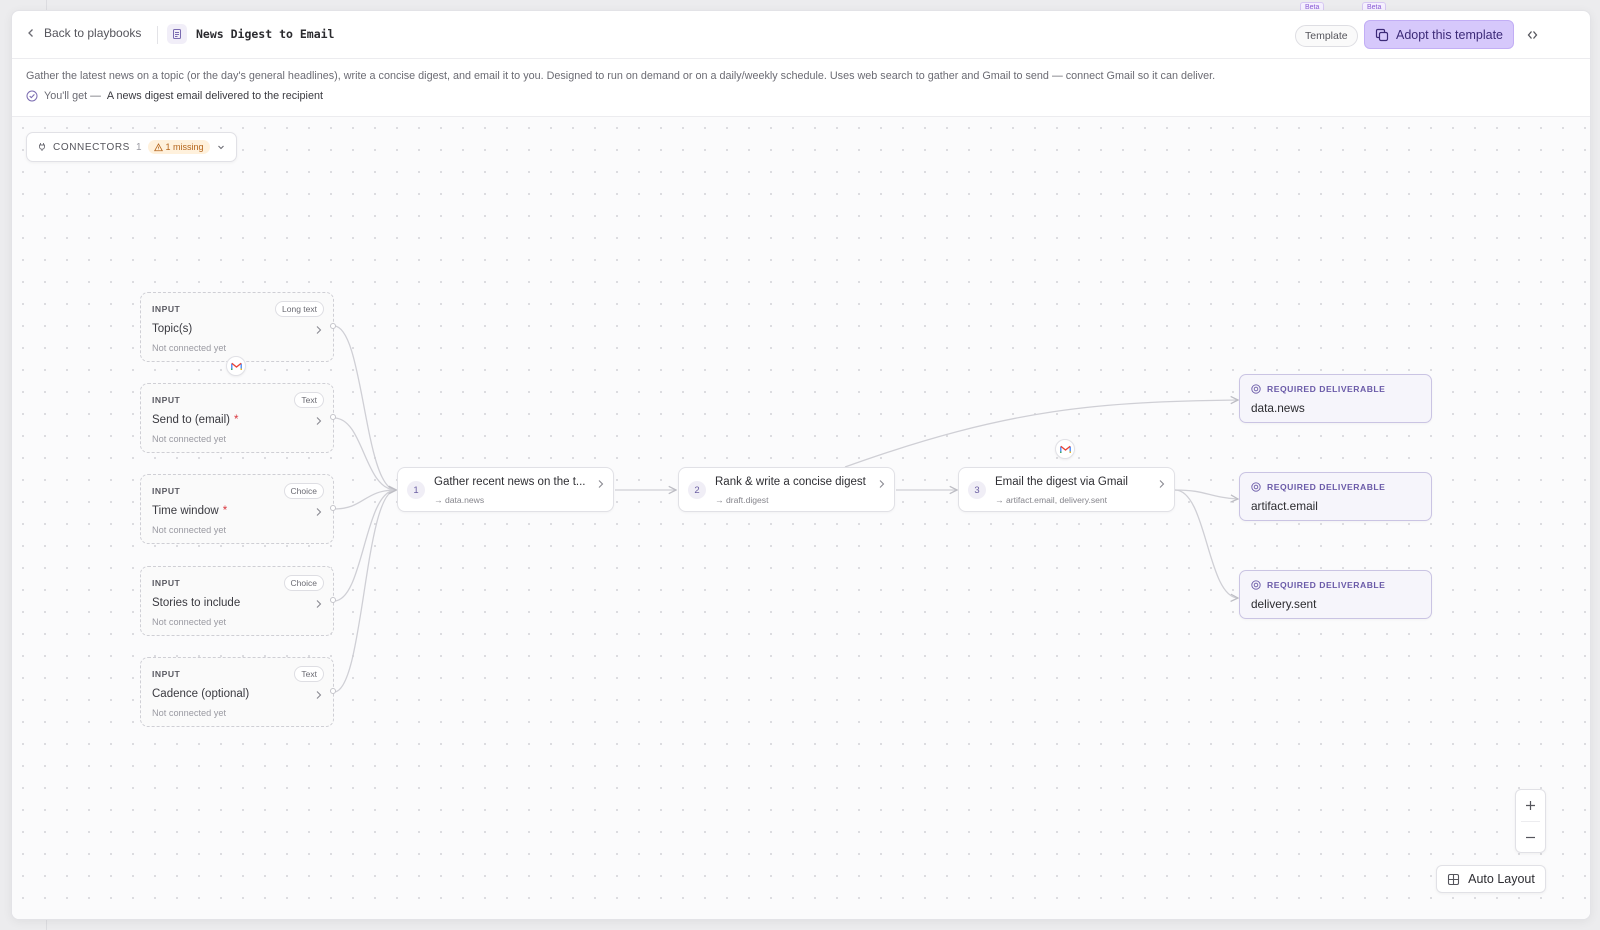 The width and height of the screenshot is (1600, 930). Describe the element at coordinates (1335, 594) in the screenshot. I see `deliverable-node-delivery-sent: REQUIRED DELIVERABLE delivery.sent` at that location.